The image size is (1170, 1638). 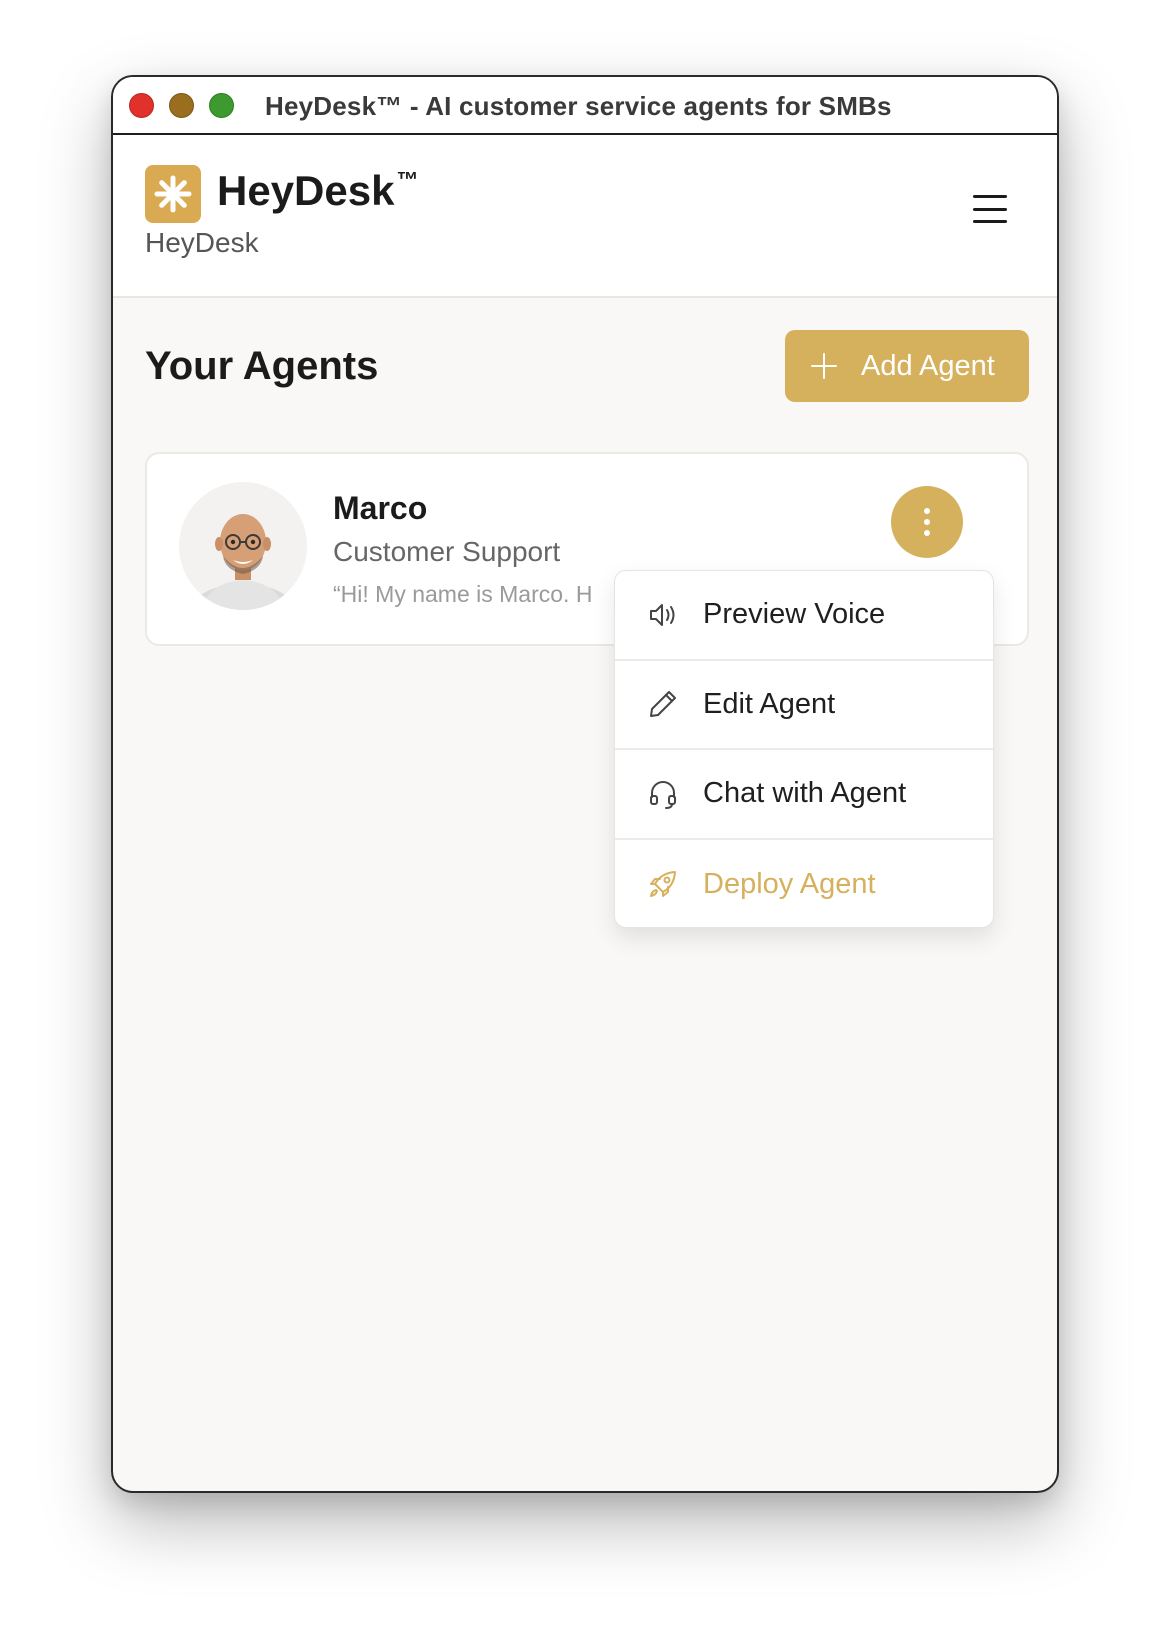 I want to click on speaker-icon, so click(x=663, y=615).